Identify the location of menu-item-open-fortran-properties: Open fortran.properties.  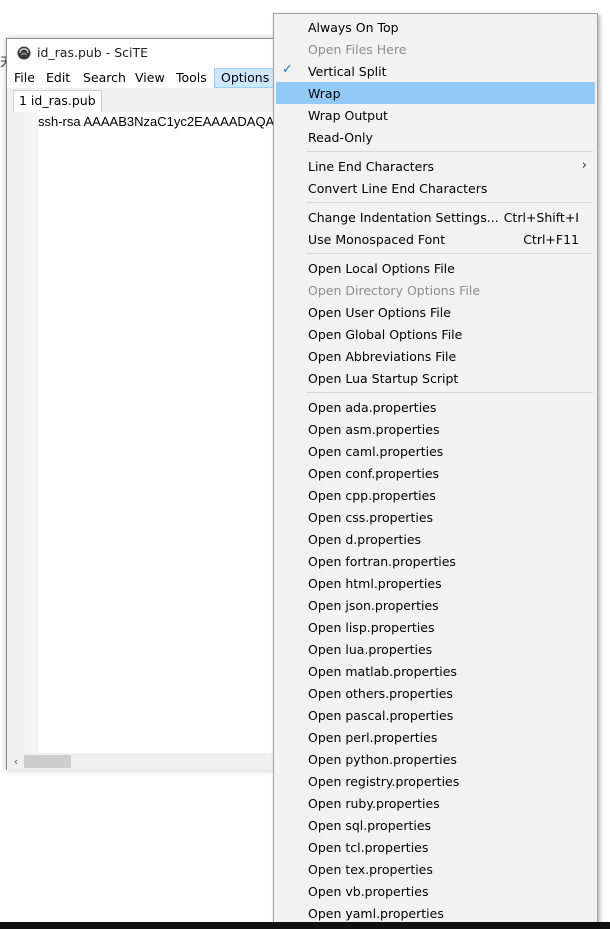
(435, 561).